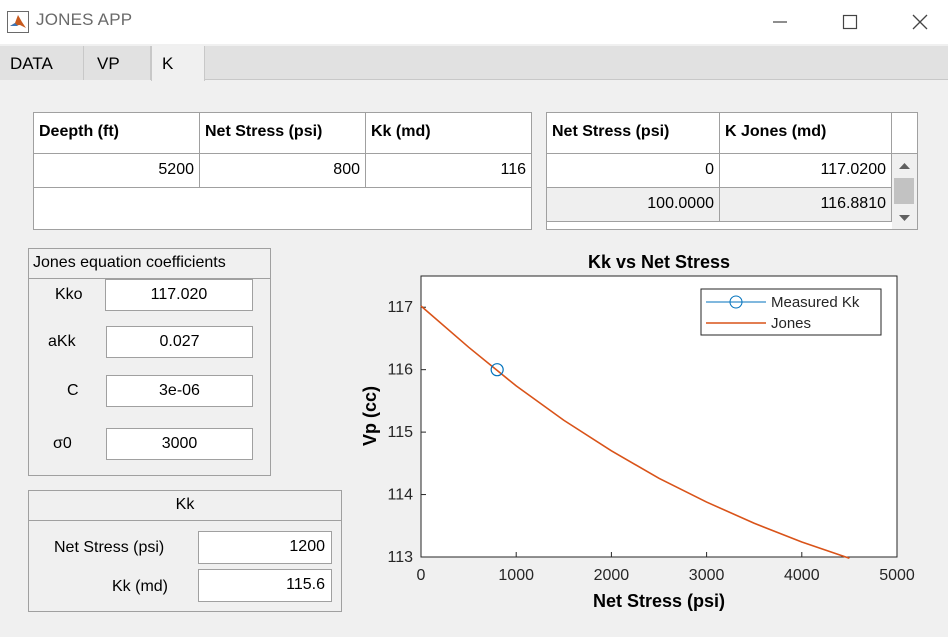 This screenshot has height=637, width=948. Describe the element at coordinates (448, 133) in the screenshot. I see `column-header-kk: Kk (md)` at that location.